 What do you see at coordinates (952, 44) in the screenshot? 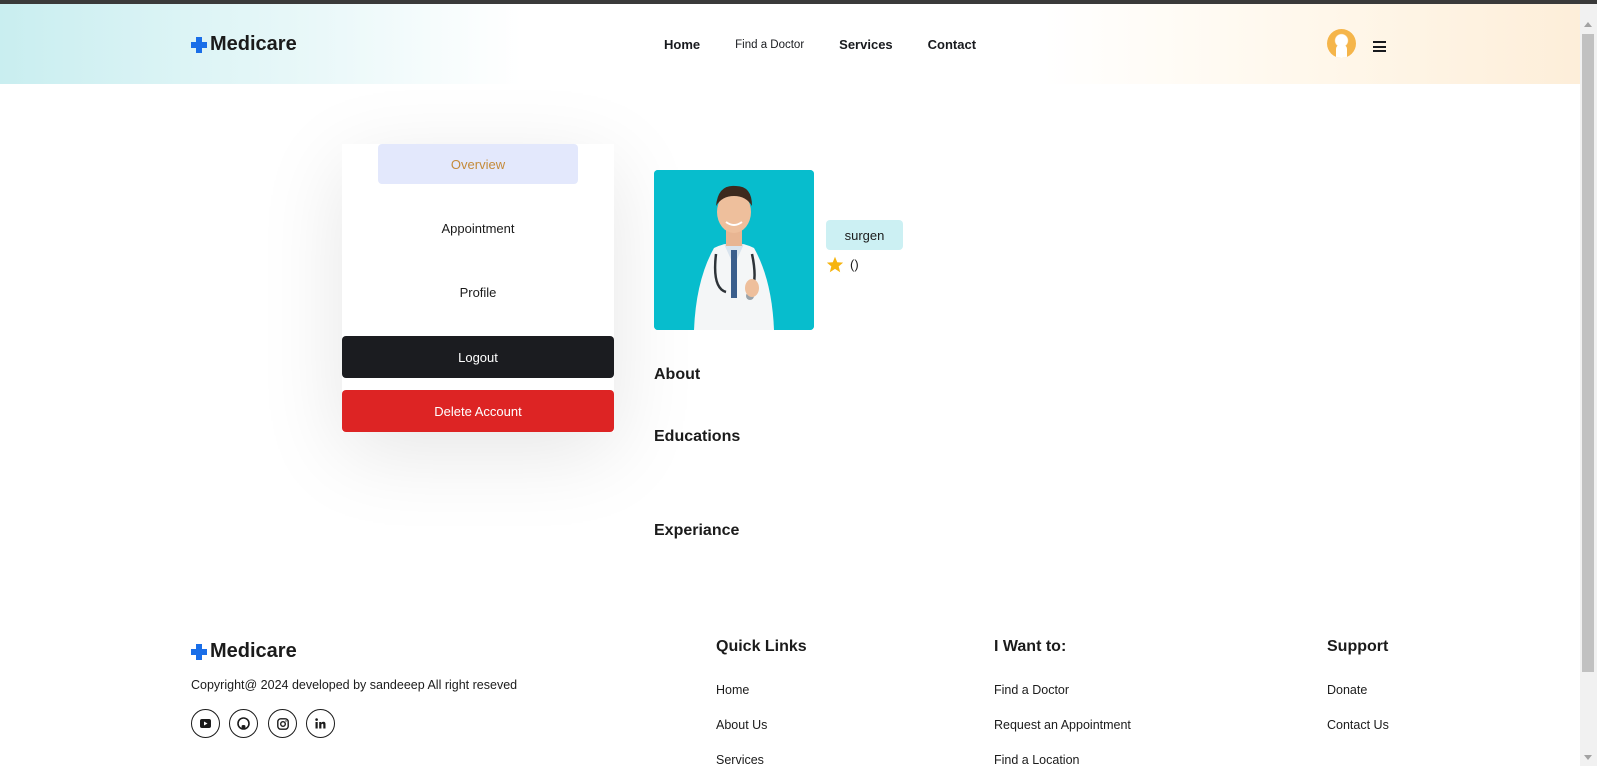
I see `nav-contact: Contact` at bounding box center [952, 44].